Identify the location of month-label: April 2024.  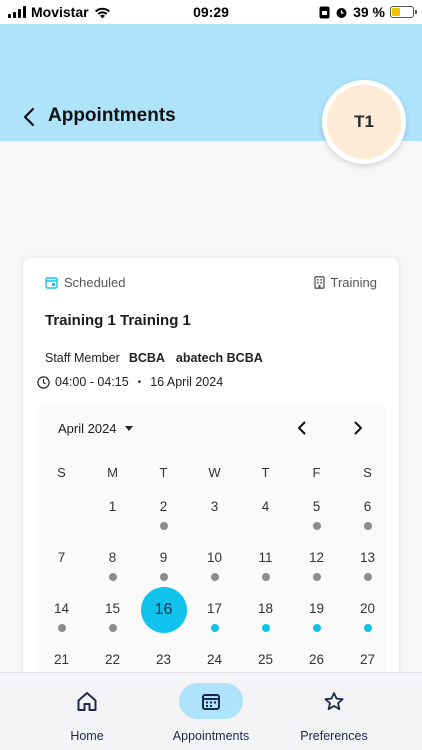
(87, 428).